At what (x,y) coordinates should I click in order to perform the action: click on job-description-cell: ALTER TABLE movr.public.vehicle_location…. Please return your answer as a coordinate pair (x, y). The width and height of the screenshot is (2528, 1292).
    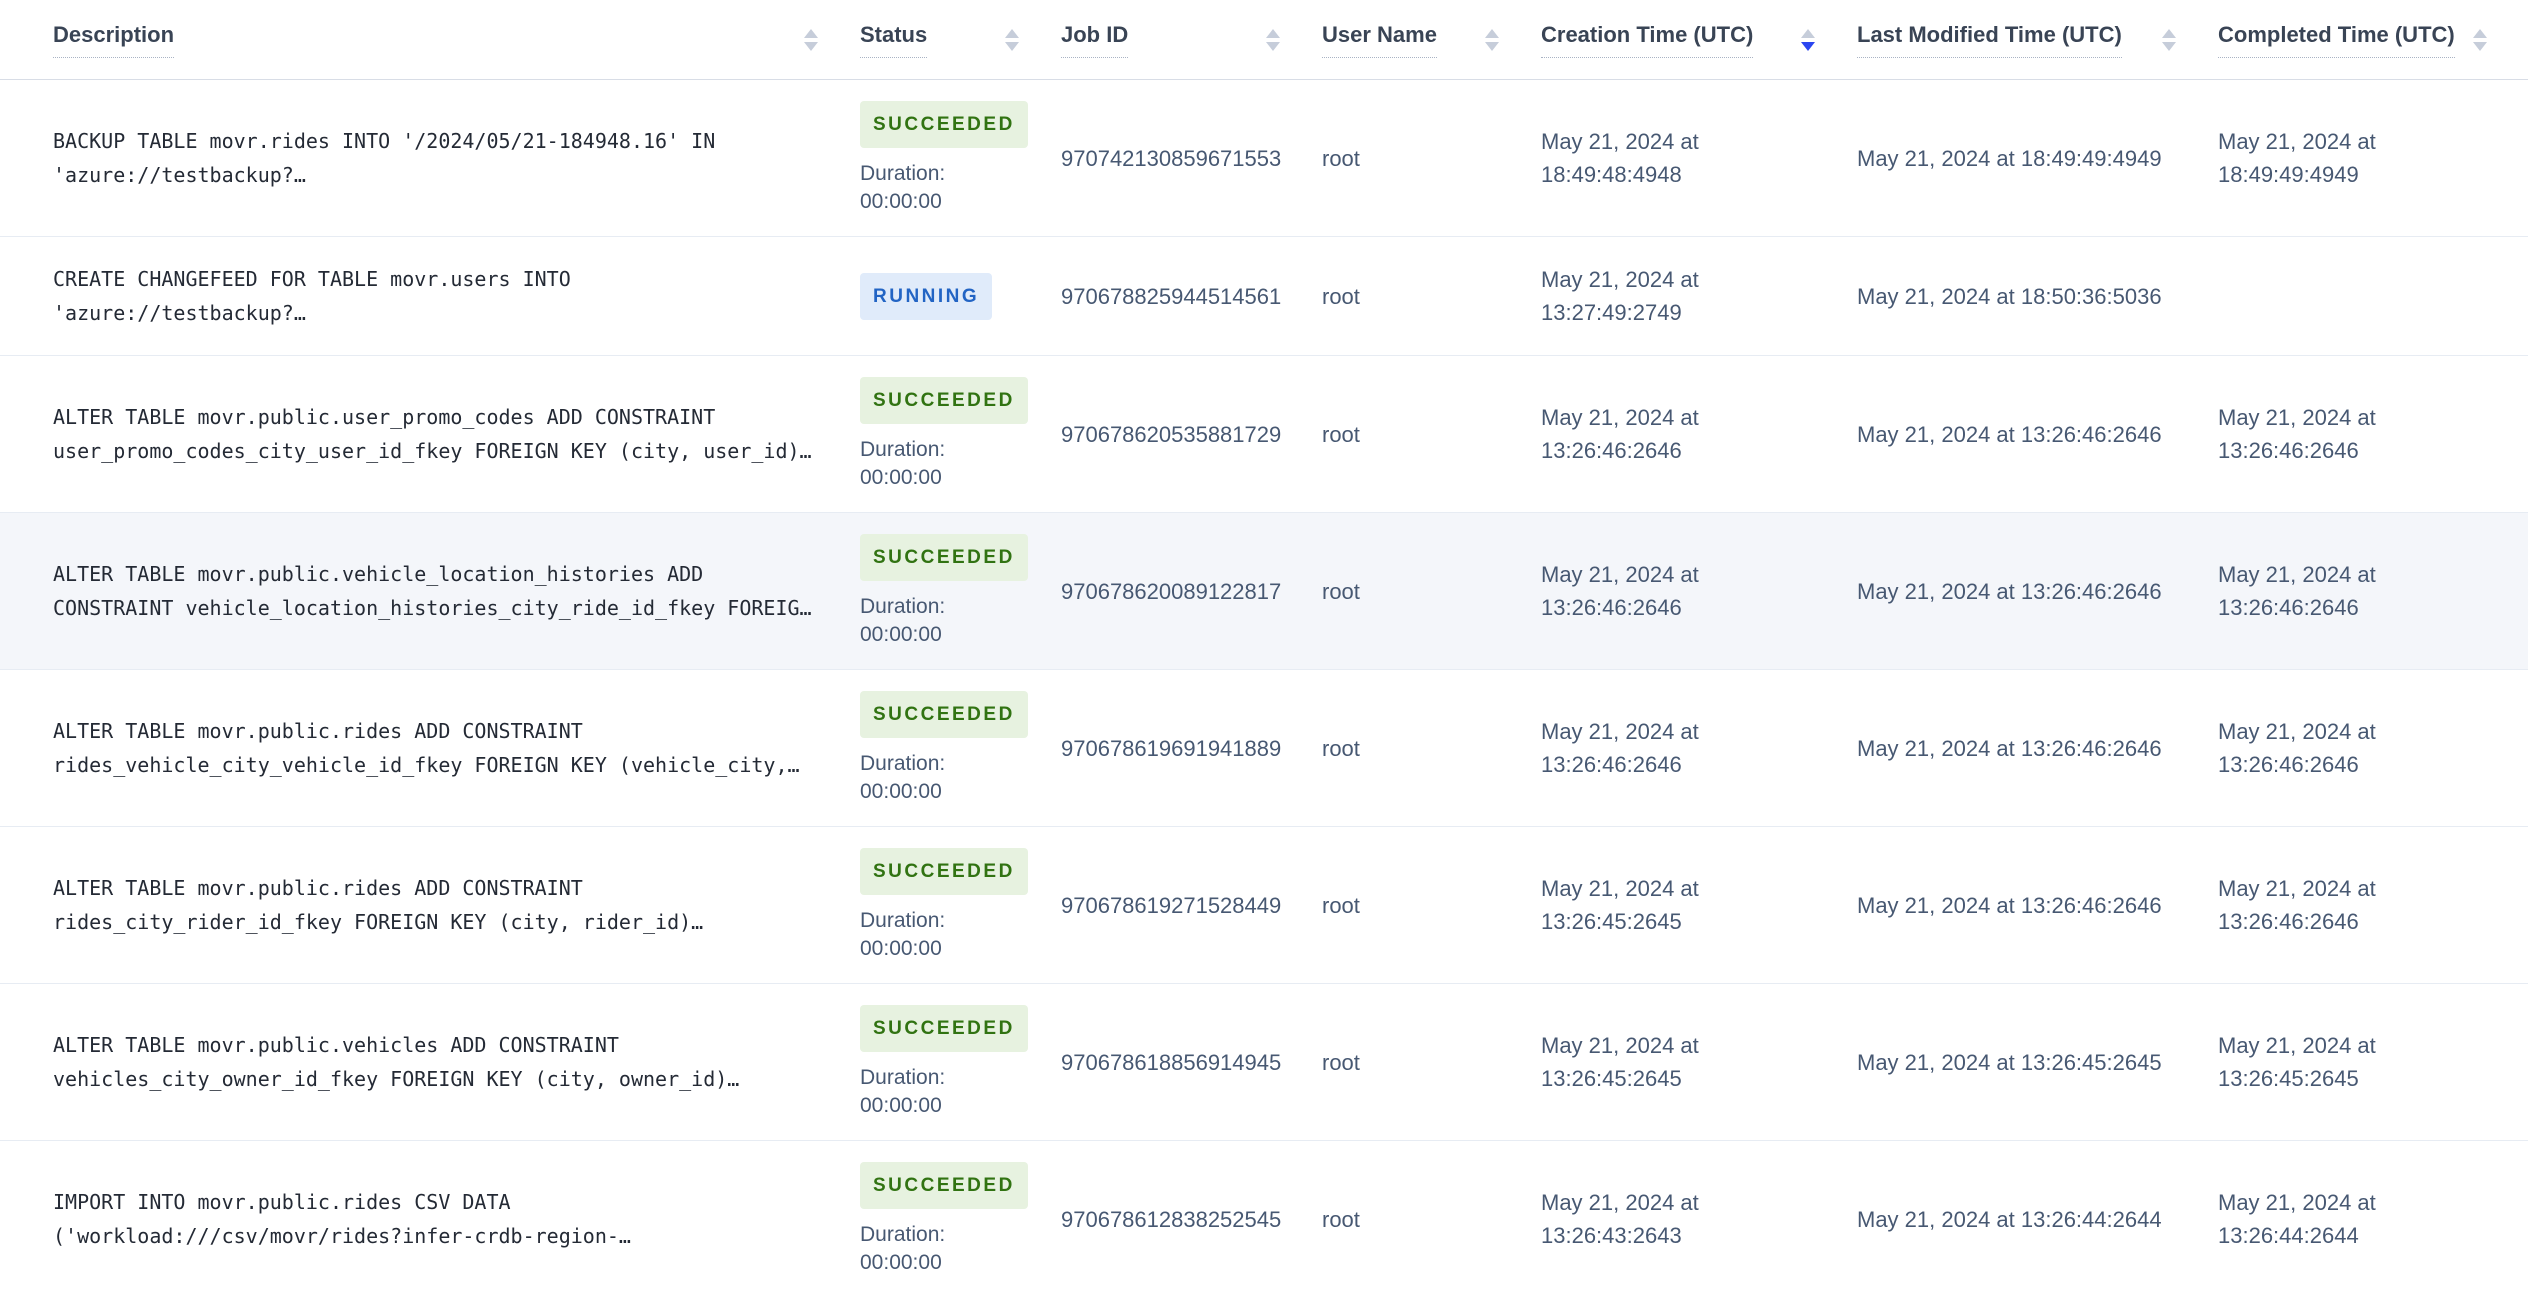
    Looking at the image, I should click on (430, 591).